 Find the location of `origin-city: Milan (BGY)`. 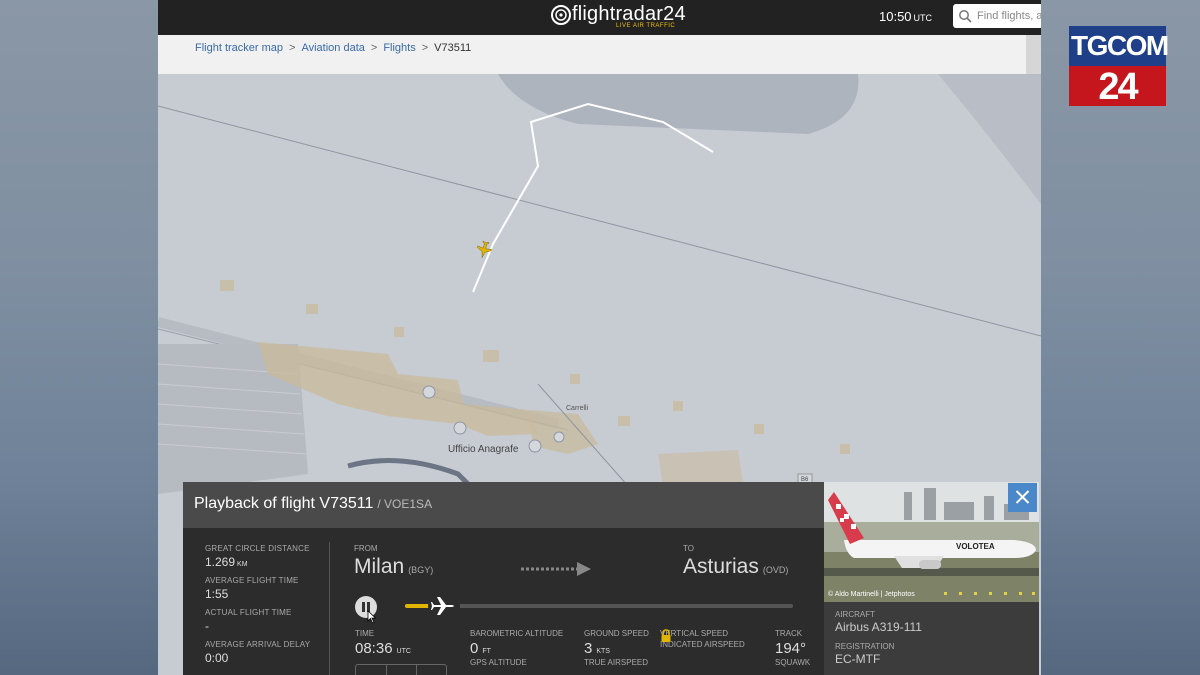

origin-city: Milan (BGY) is located at coordinates (393, 567).